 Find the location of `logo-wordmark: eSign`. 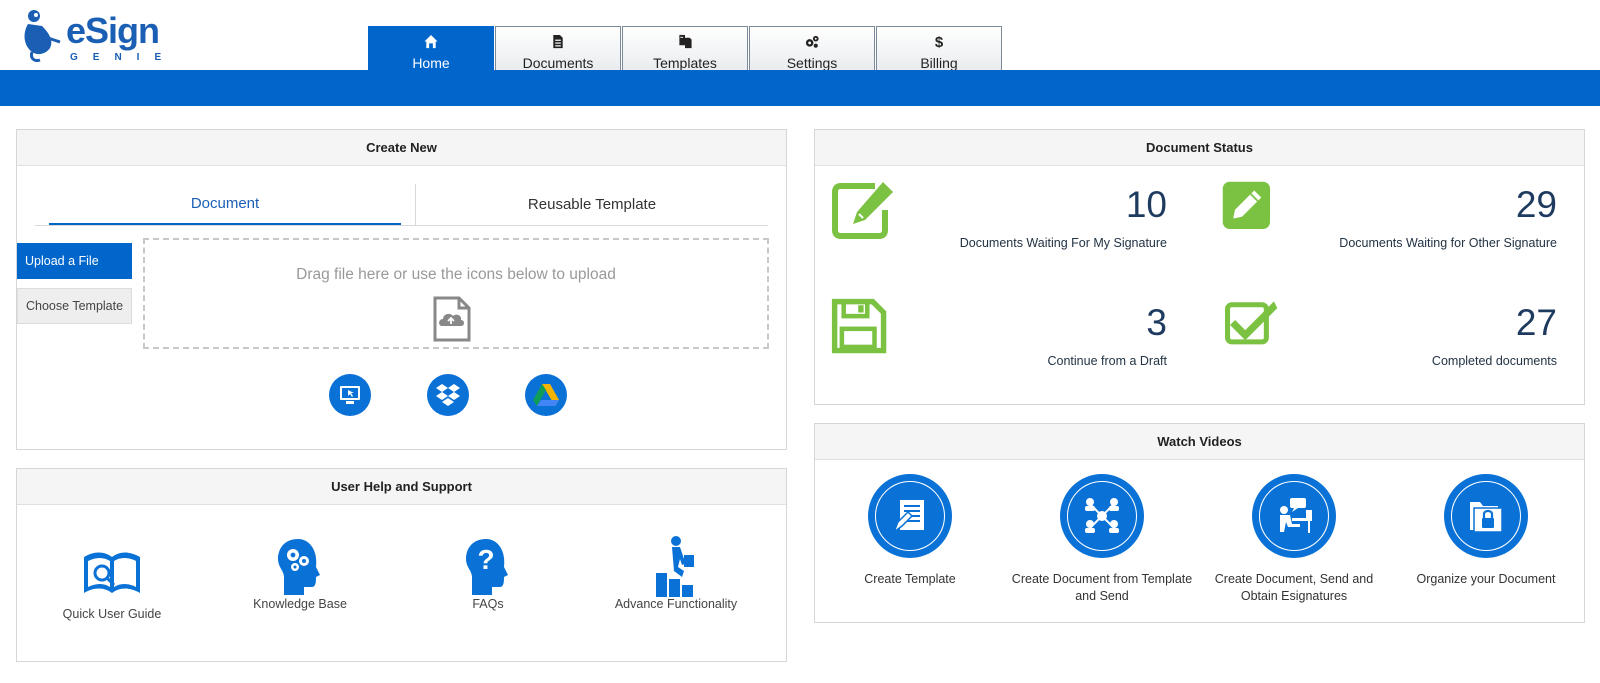

logo-wordmark: eSign is located at coordinates (113, 30).